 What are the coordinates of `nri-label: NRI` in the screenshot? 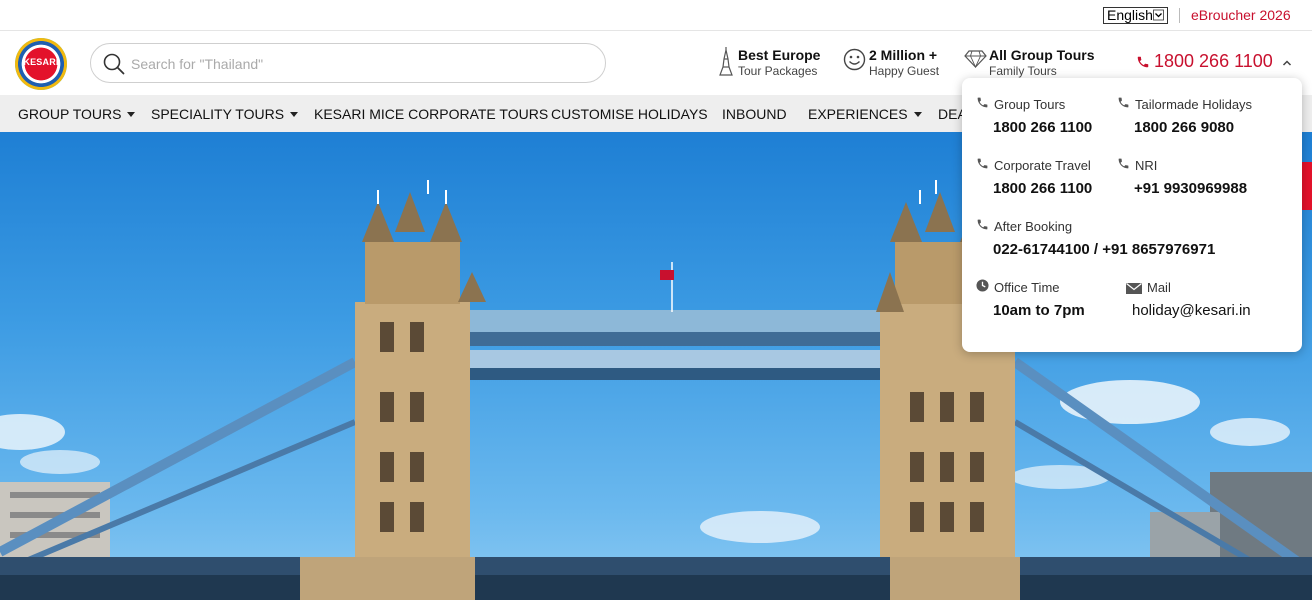 It's located at (1146, 165).